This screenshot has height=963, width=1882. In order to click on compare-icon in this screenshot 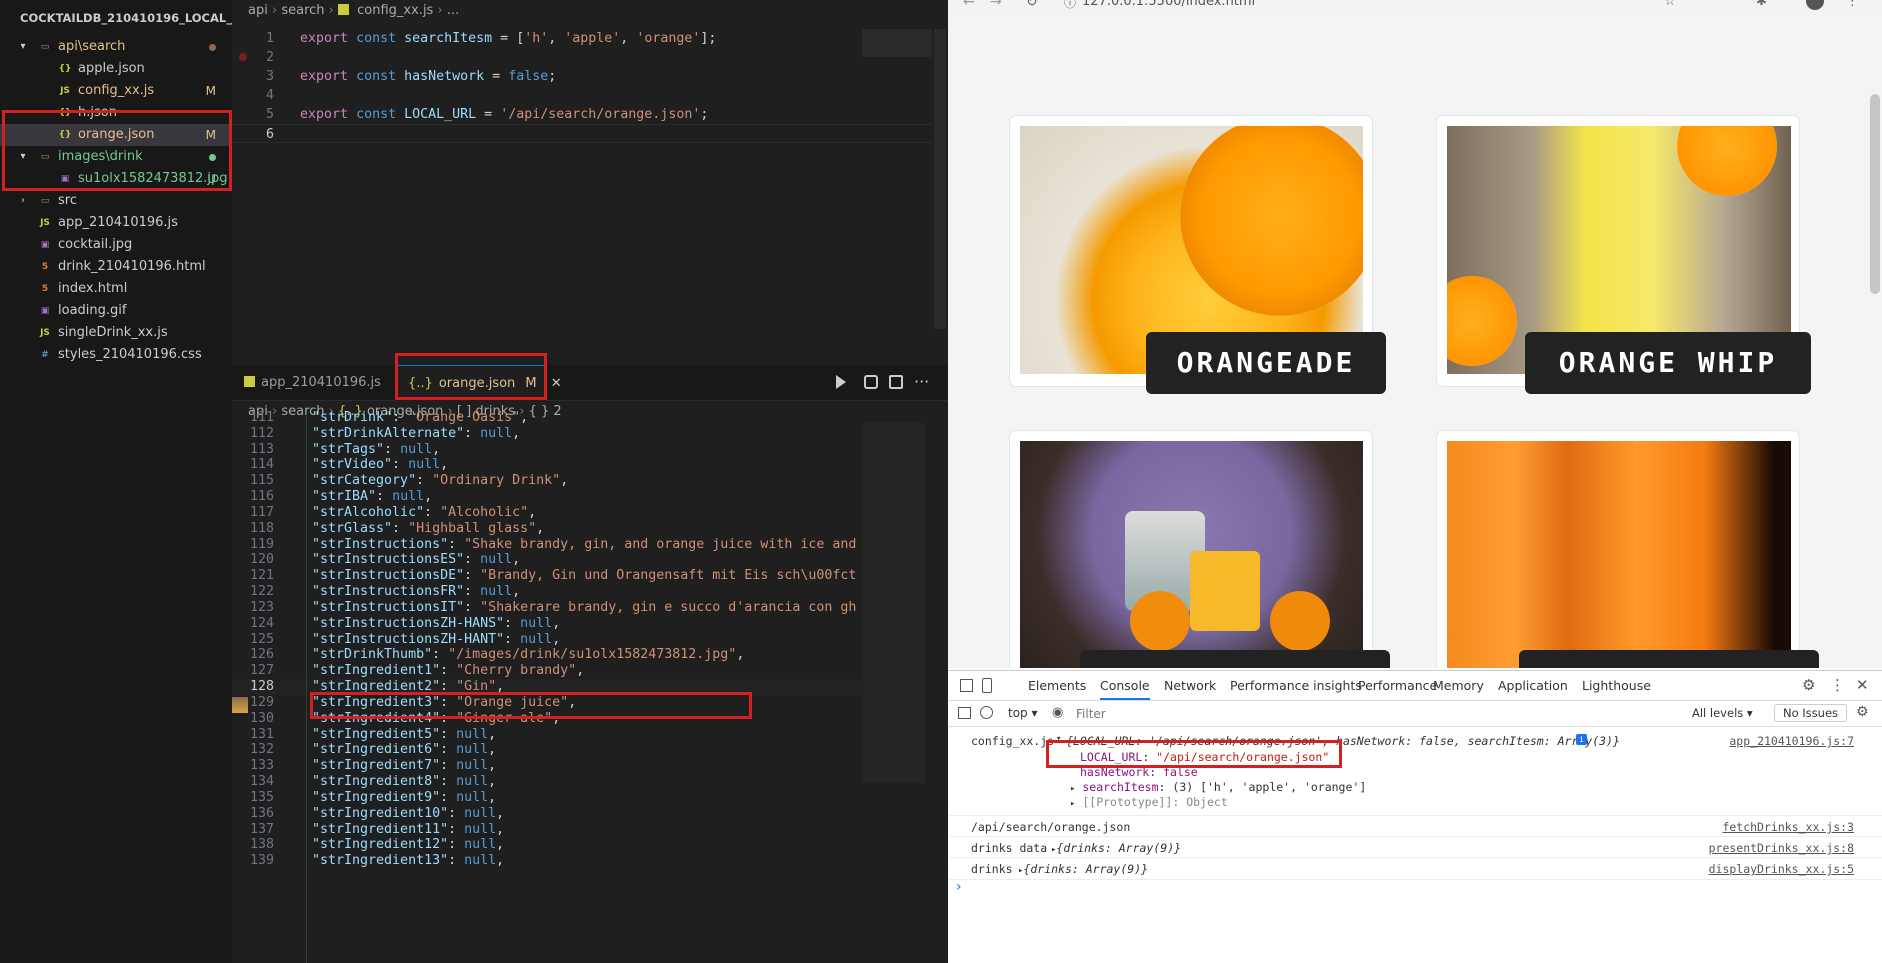, I will do `click(871, 382)`.